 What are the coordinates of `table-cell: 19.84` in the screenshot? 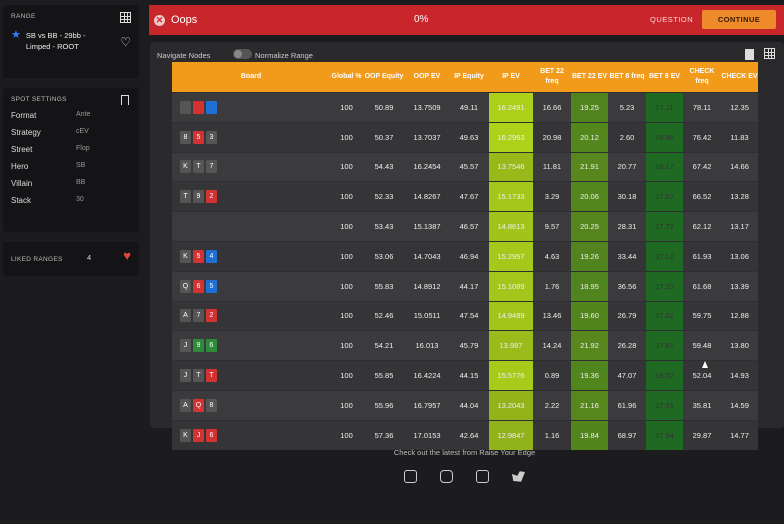 It's located at (589, 434).